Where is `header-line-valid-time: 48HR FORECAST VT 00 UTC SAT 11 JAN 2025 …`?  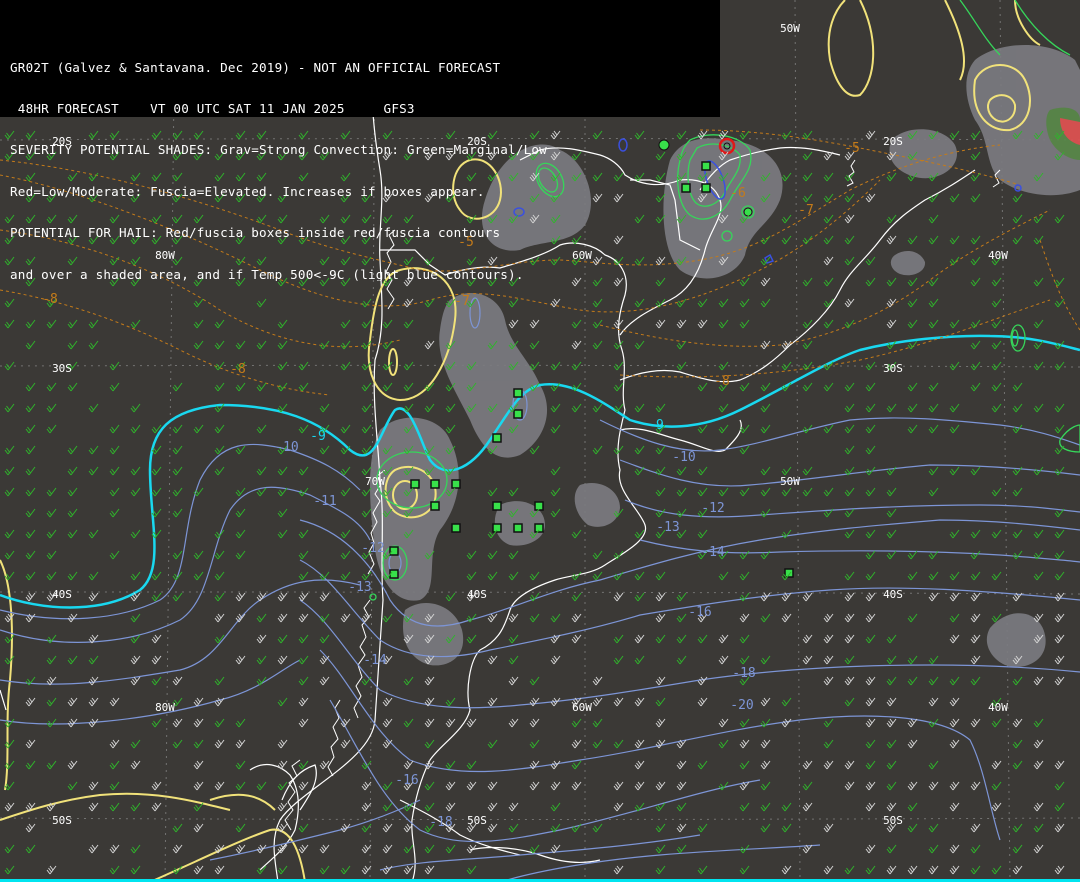
header-line-valid-time: 48HR FORECAST VT 00 UTC SAT 11 JAN 2025 … is located at coordinates (212, 108).